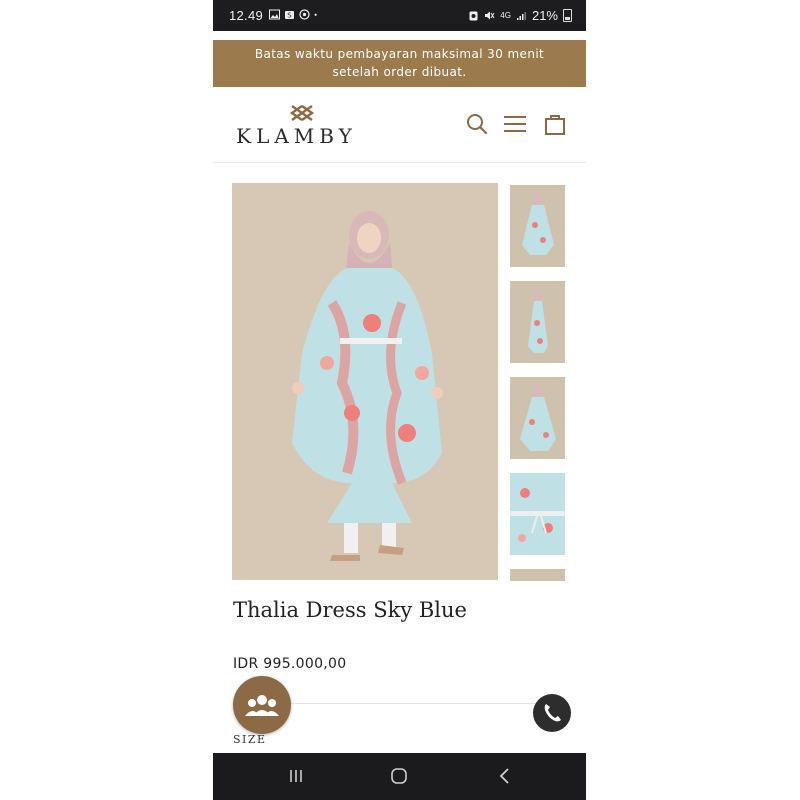 Image resolution: width=800 pixels, height=800 pixels. I want to click on status-bar: 12.49 S 4G 21%, so click(399, 15).